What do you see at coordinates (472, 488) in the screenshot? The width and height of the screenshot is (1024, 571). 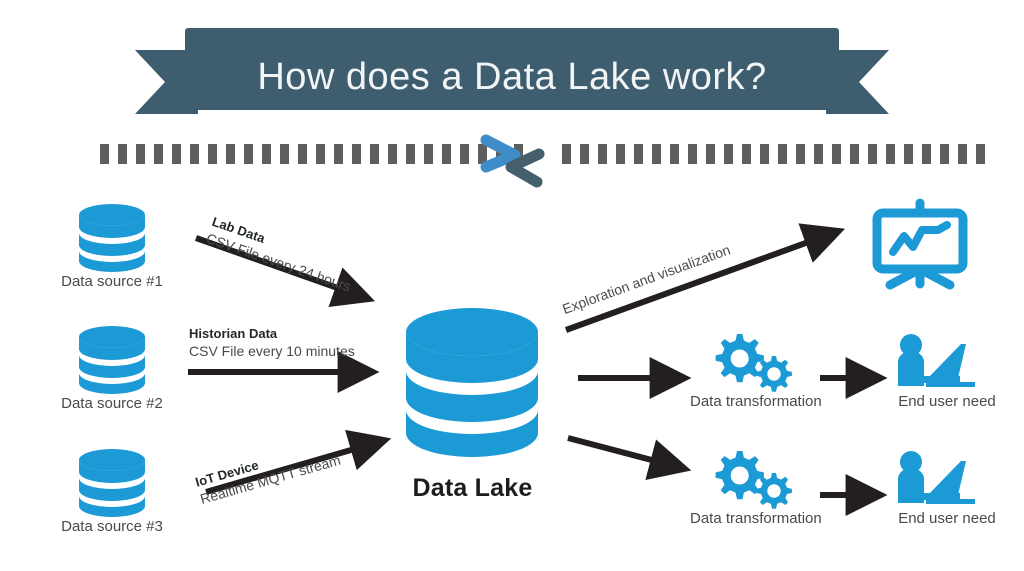 I see `data-lake-label: Data Lake` at bounding box center [472, 488].